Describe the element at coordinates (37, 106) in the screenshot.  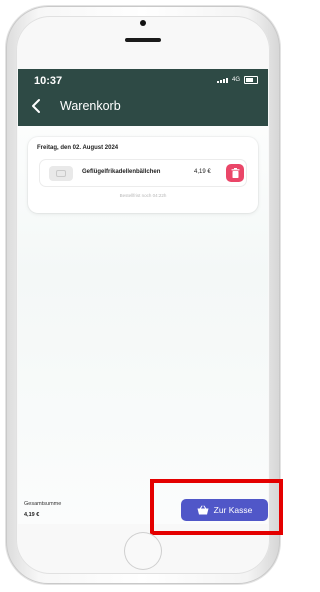
I see `chevron-left-icon` at that location.